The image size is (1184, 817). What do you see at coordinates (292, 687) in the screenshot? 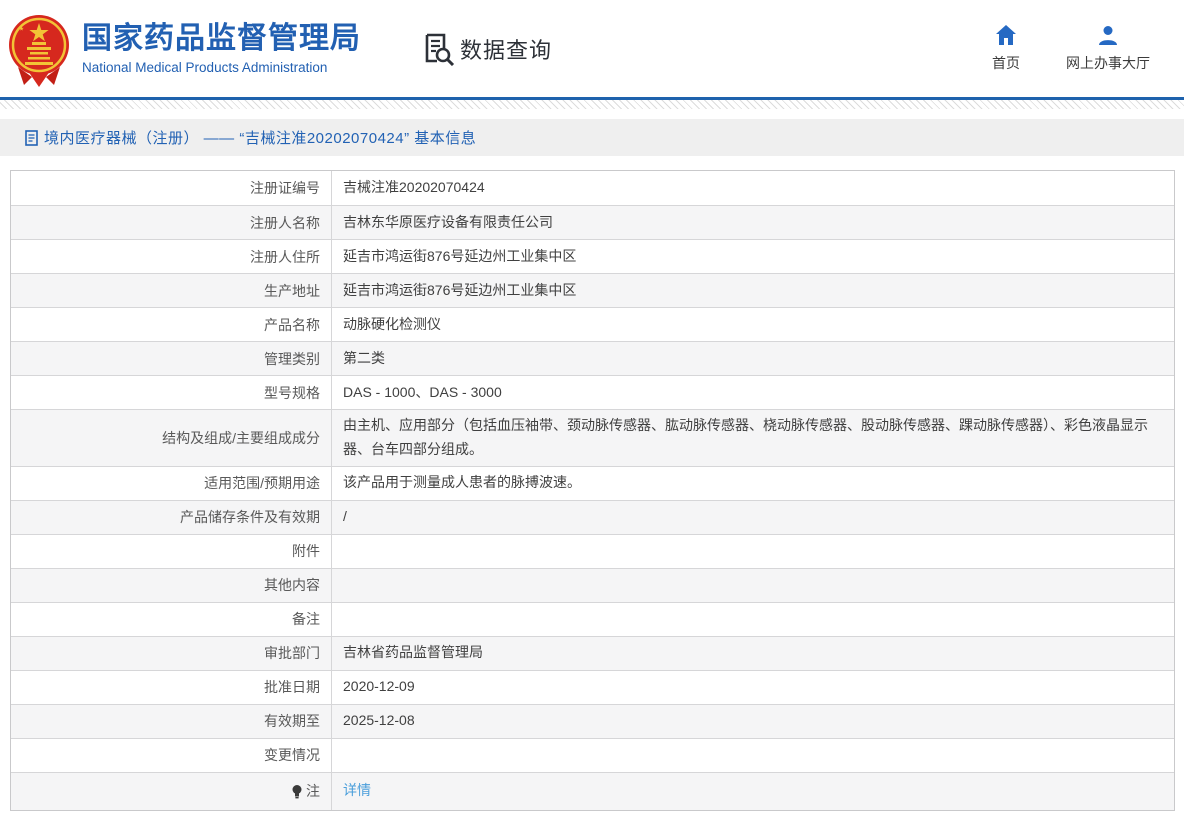
I see `row-label-text: 批准日期` at bounding box center [292, 687].